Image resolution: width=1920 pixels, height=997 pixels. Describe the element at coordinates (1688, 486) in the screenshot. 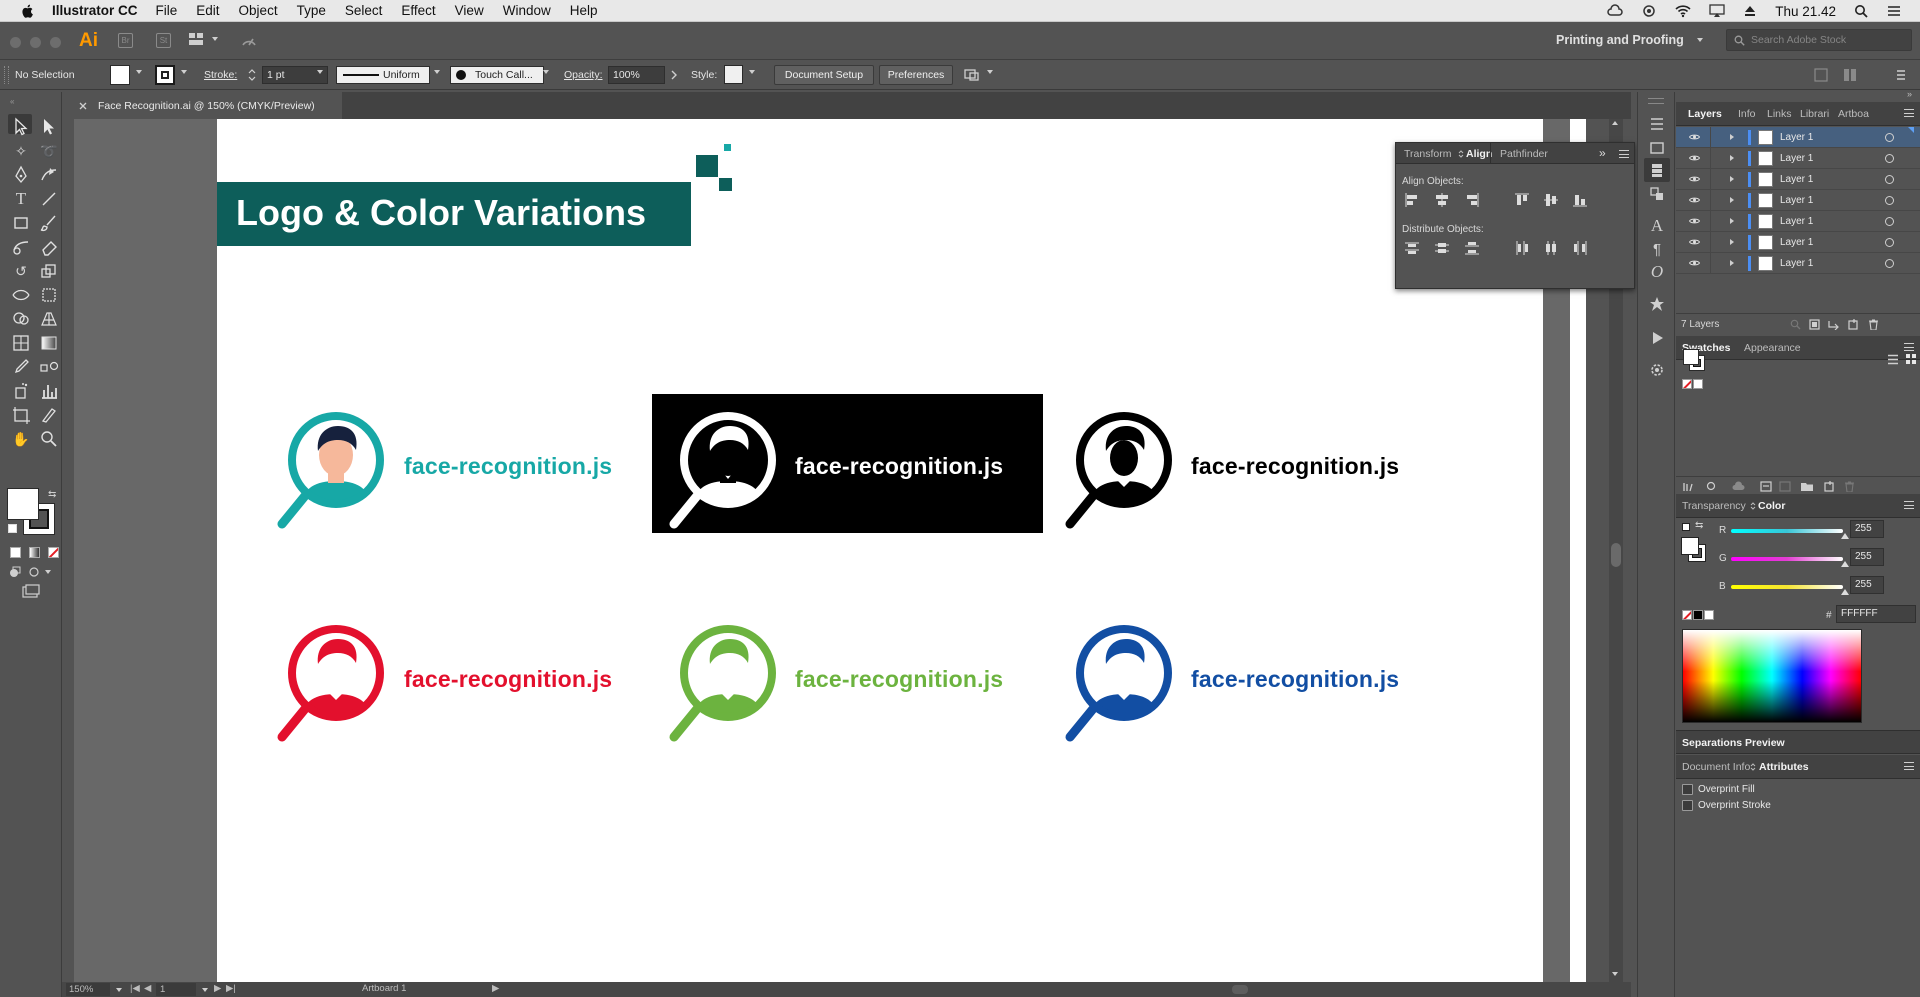

I see `swatch-libraries-icon` at that location.